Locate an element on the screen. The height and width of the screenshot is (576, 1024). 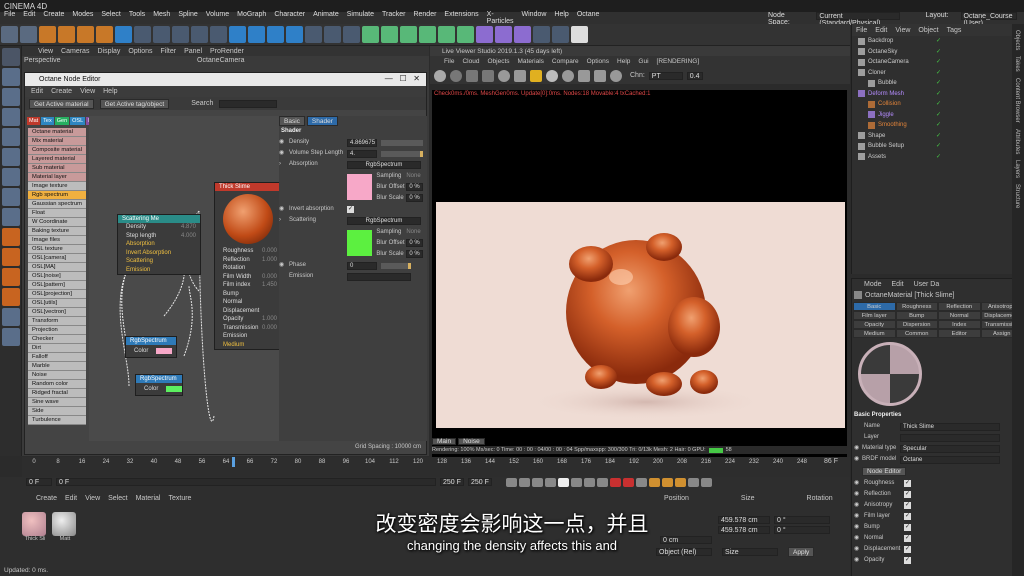
invert-absorption-checkbox: ✓ is located at coordinates (350, 209).